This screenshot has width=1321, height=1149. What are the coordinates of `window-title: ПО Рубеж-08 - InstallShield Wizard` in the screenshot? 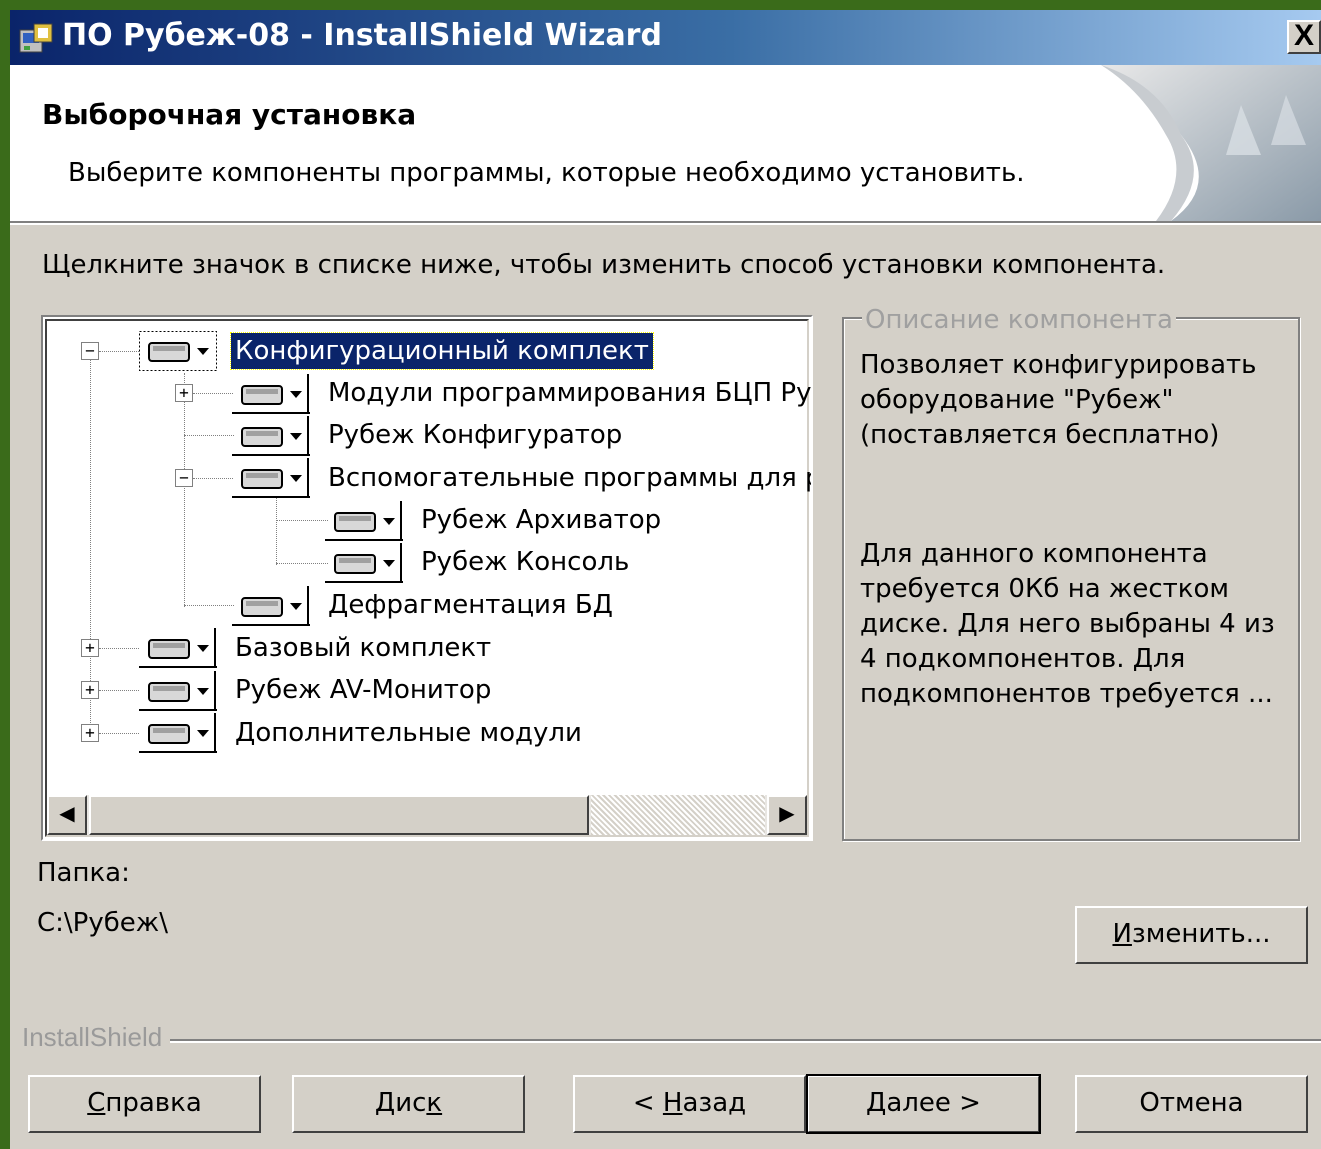 It's located at (362, 35).